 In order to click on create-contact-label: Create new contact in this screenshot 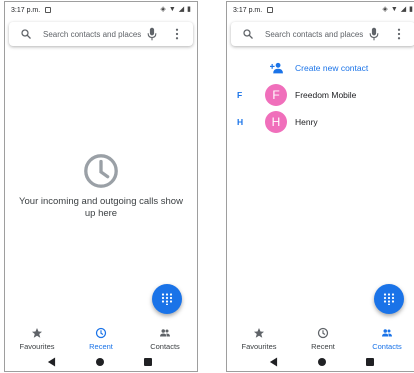, I will do `click(332, 68)`.